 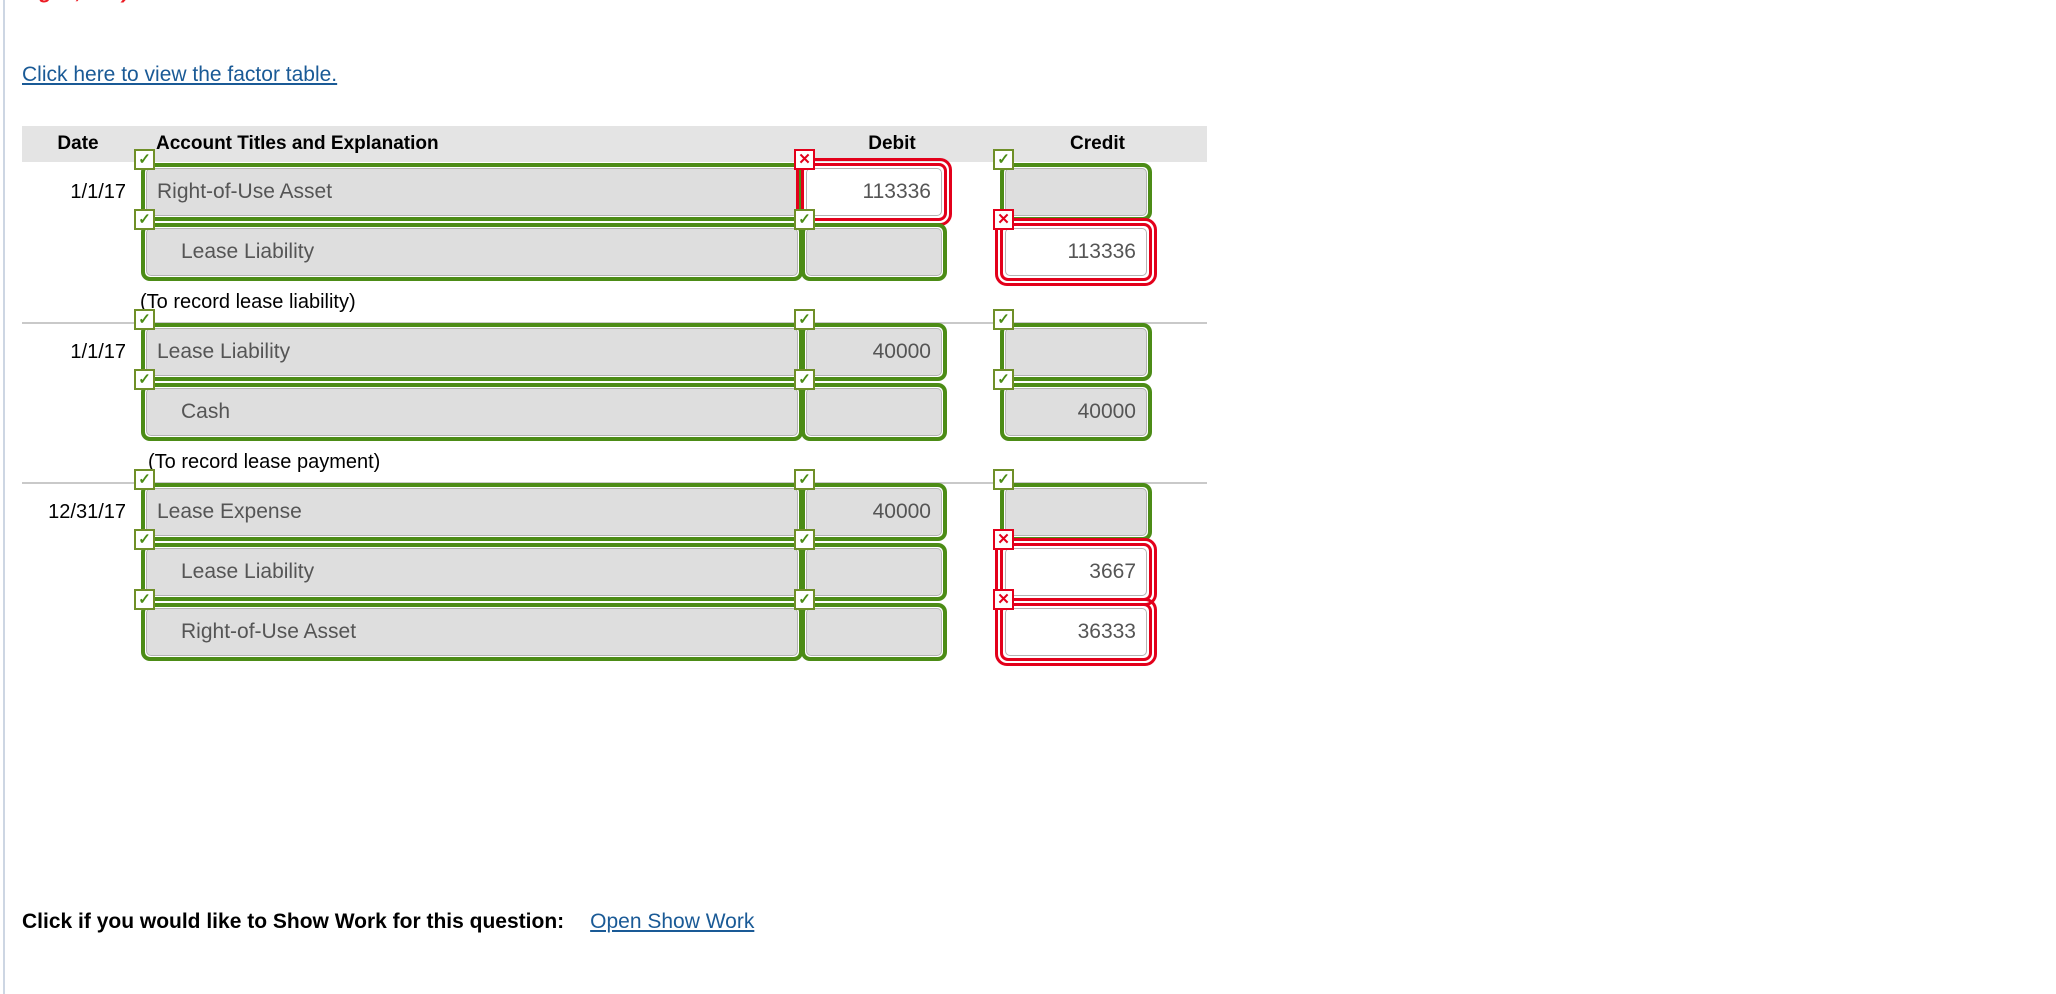 What do you see at coordinates (264, 462) in the screenshot?
I see `entry-memo: (To record lease payment)` at bounding box center [264, 462].